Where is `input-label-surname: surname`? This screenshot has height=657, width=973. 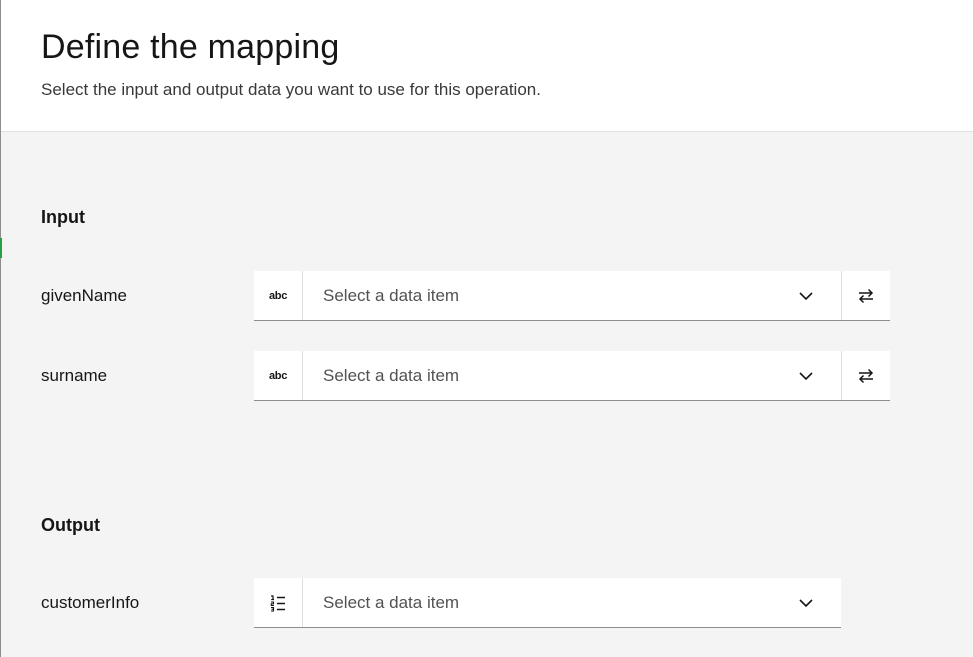 input-label-surname: surname is located at coordinates (74, 375).